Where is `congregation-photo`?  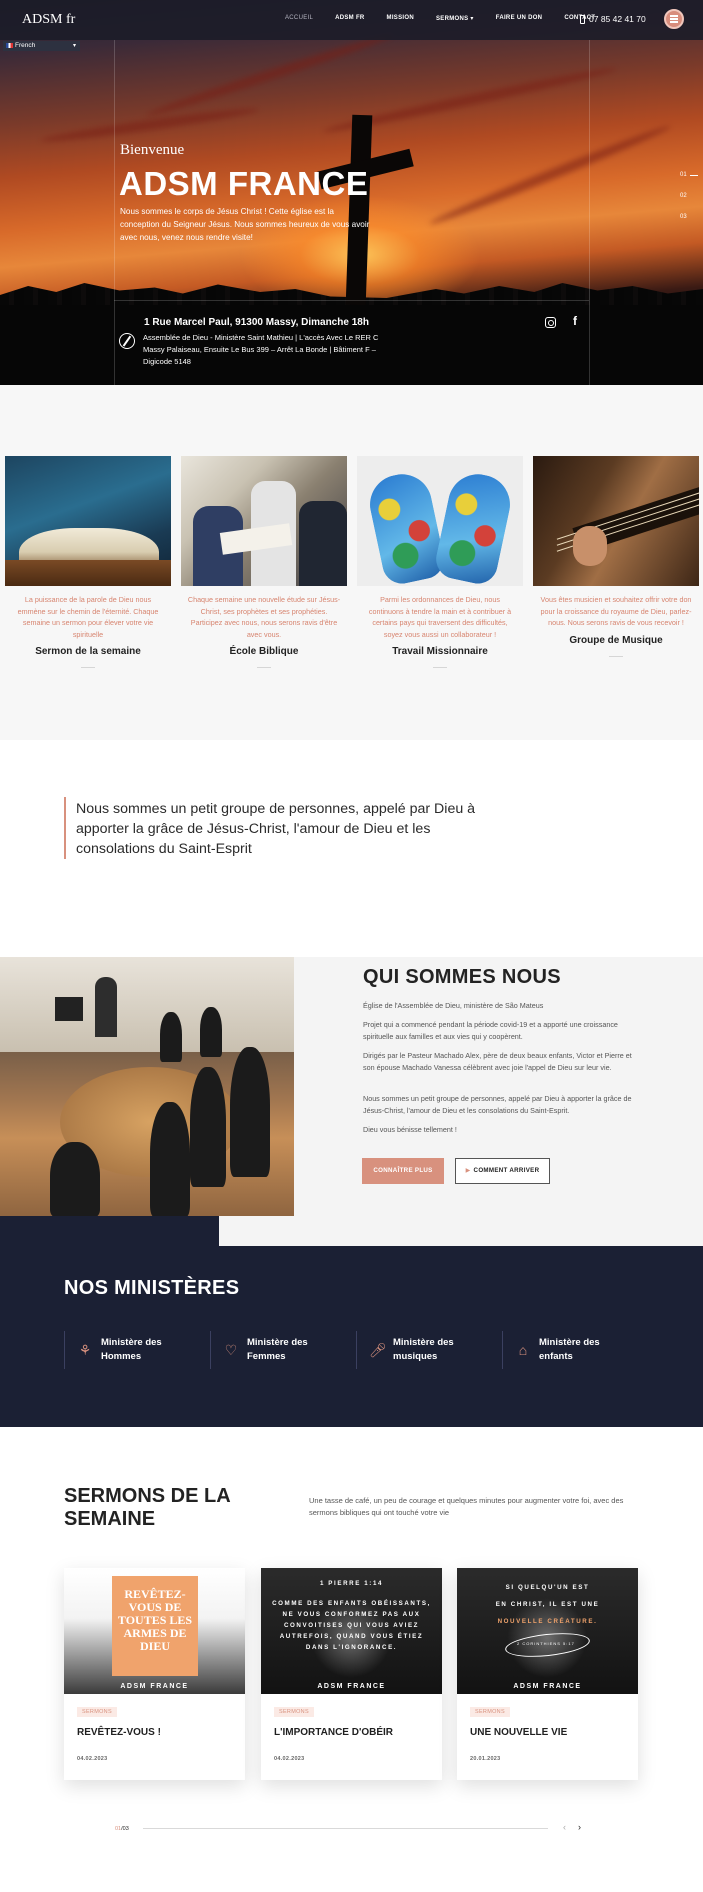 congregation-photo is located at coordinates (147, 1086).